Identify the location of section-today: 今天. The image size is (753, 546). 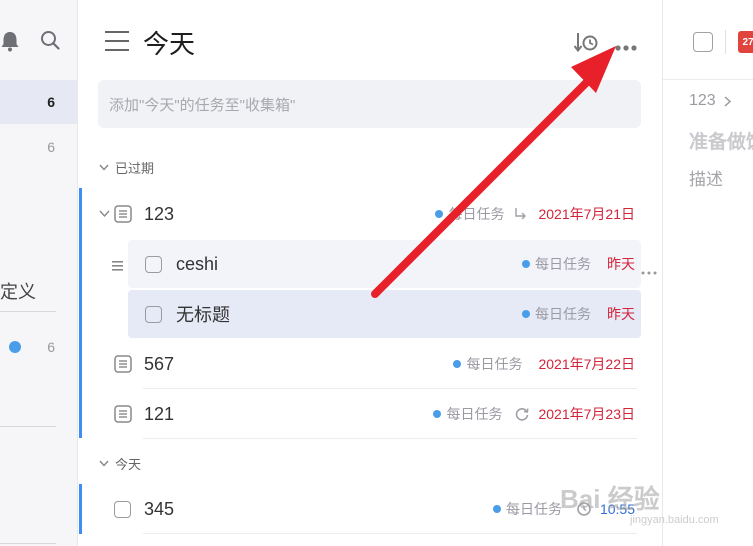
(120, 463).